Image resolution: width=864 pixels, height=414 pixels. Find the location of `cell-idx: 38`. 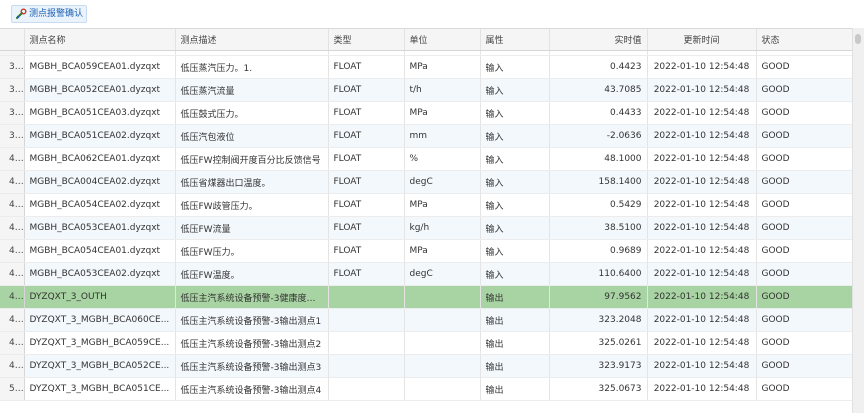

cell-idx: 38 is located at coordinates (12, 113).